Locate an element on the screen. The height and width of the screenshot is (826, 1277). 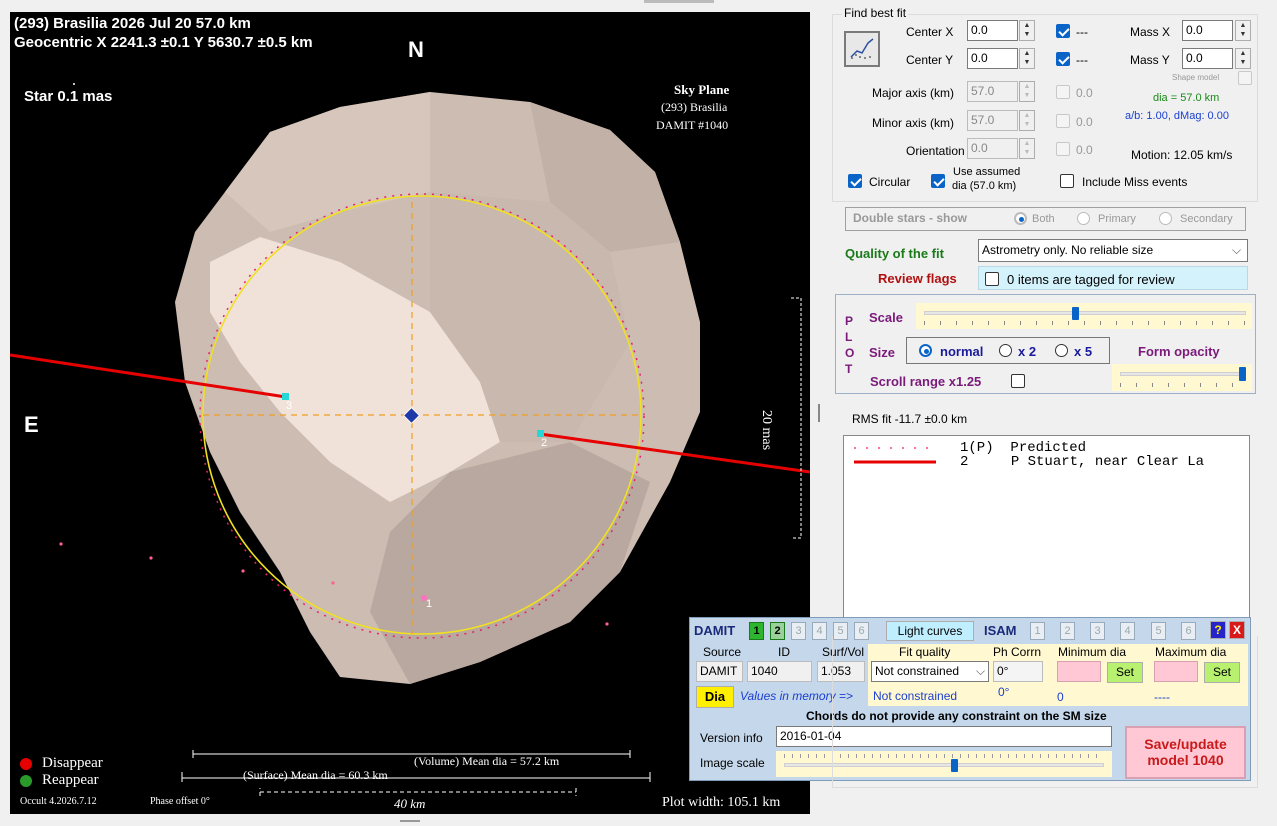
major-axis-spinner: ▲ ▼ is located at coordinates (1027, 91).